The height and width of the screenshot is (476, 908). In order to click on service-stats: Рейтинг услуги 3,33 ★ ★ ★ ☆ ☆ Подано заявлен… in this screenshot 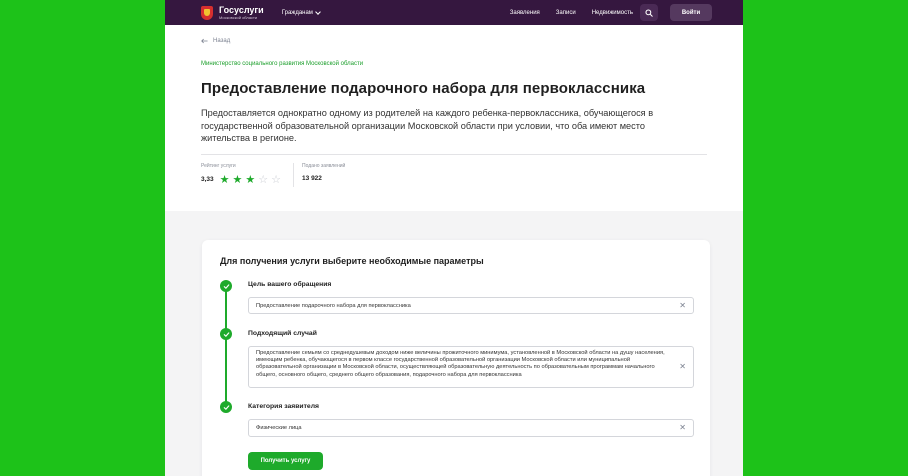, I will do `click(454, 174)`.